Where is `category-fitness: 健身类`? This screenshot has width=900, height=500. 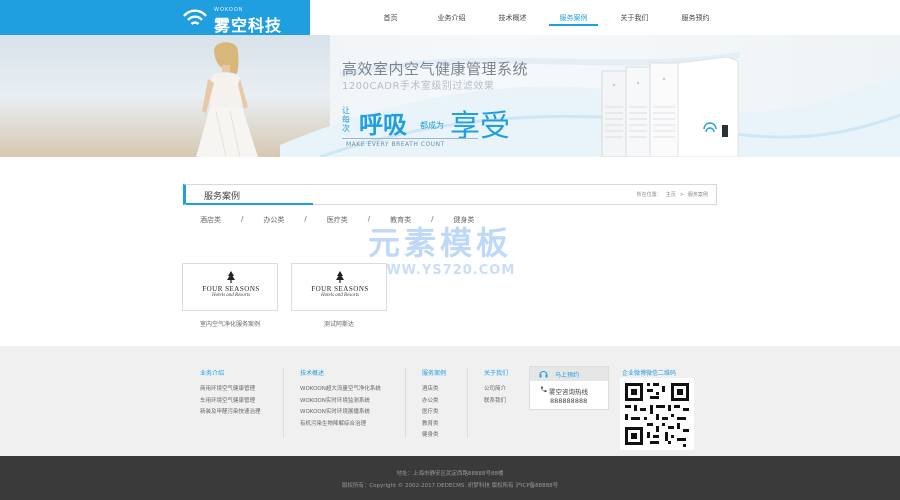
category-fitness: 健身类 is located at coordinates (463, 221).